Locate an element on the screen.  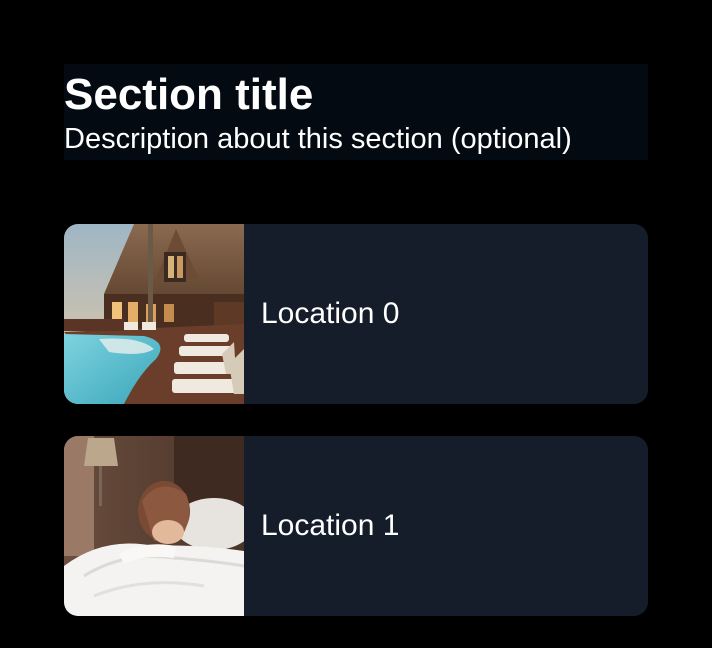
resort-pool-photo is located at coordinates (154, 314).